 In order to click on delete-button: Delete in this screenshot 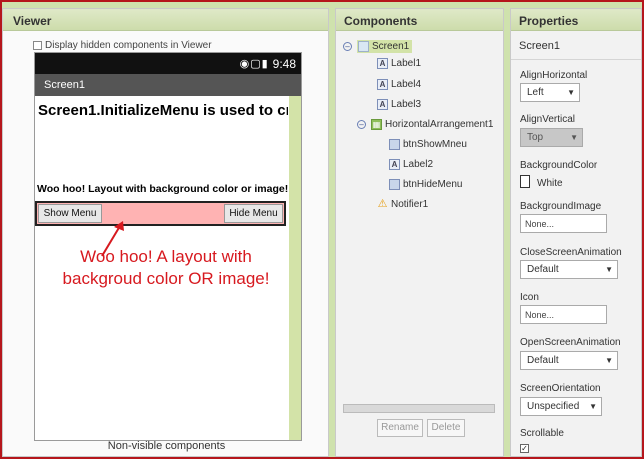, I will do `click(446, 428)`.